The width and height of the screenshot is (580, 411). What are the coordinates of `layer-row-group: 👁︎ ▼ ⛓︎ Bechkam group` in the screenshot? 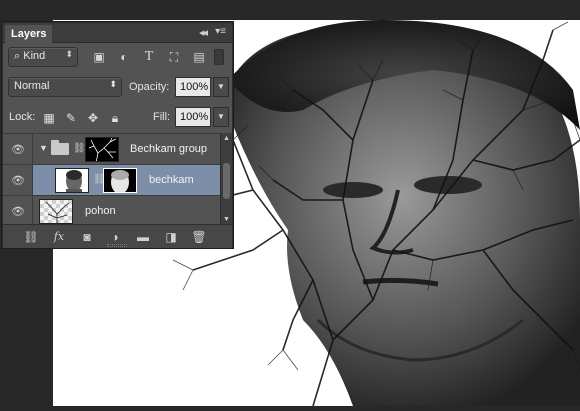 It's located at (111, 149).